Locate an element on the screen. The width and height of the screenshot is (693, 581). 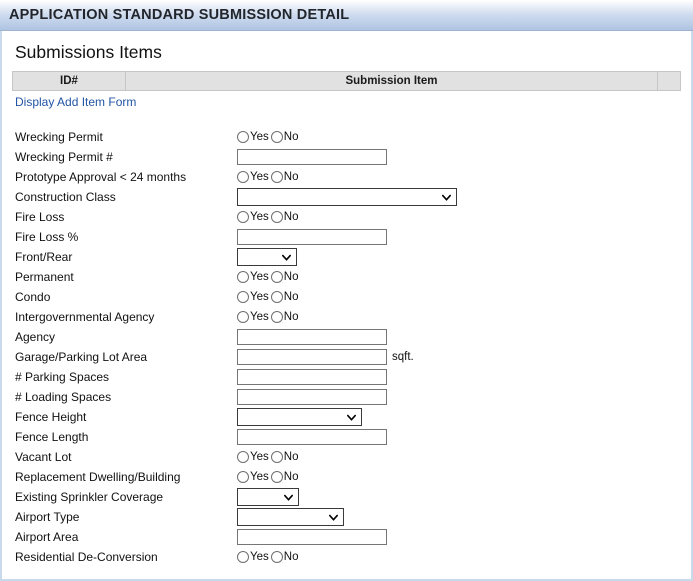
radio-no-vacant-lot: No is located at coordinates (285, 457).